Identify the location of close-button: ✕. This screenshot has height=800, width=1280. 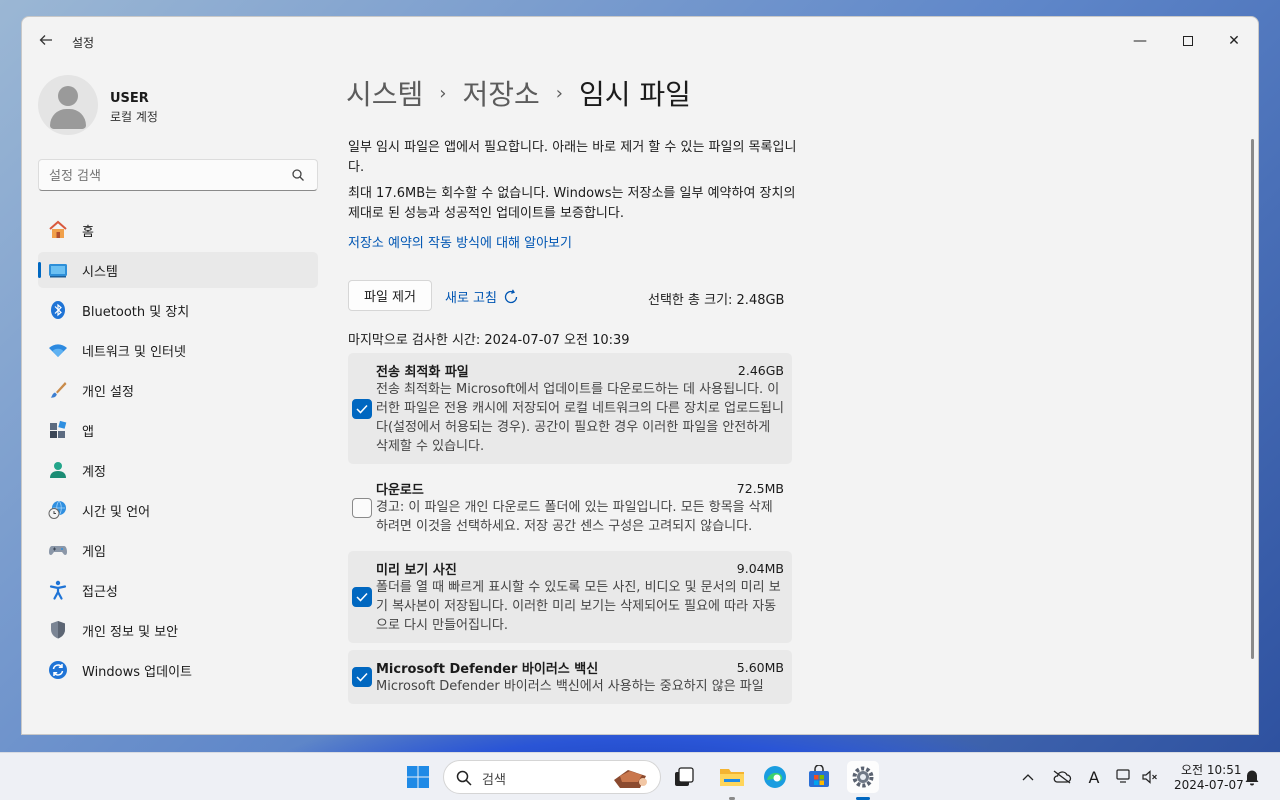
(1234, 41).